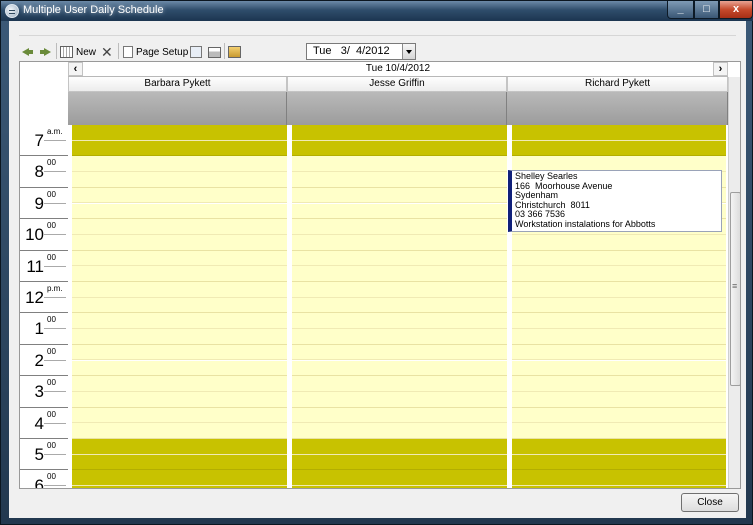 Image resolution: width=753 pixels, height=525 pixels. I want to click on forward-button, so click(45, 52).